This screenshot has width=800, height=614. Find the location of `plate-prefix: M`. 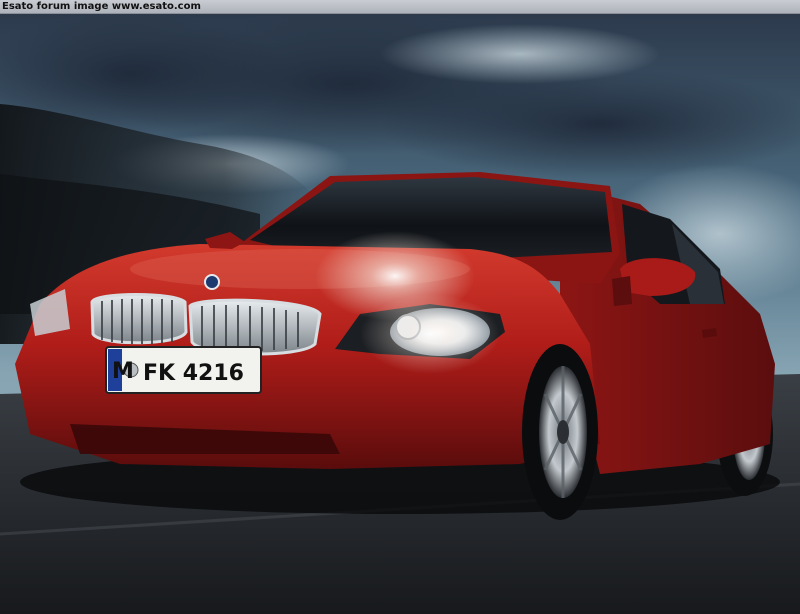

plate-prefix: M is located at coordinates (123, 371).